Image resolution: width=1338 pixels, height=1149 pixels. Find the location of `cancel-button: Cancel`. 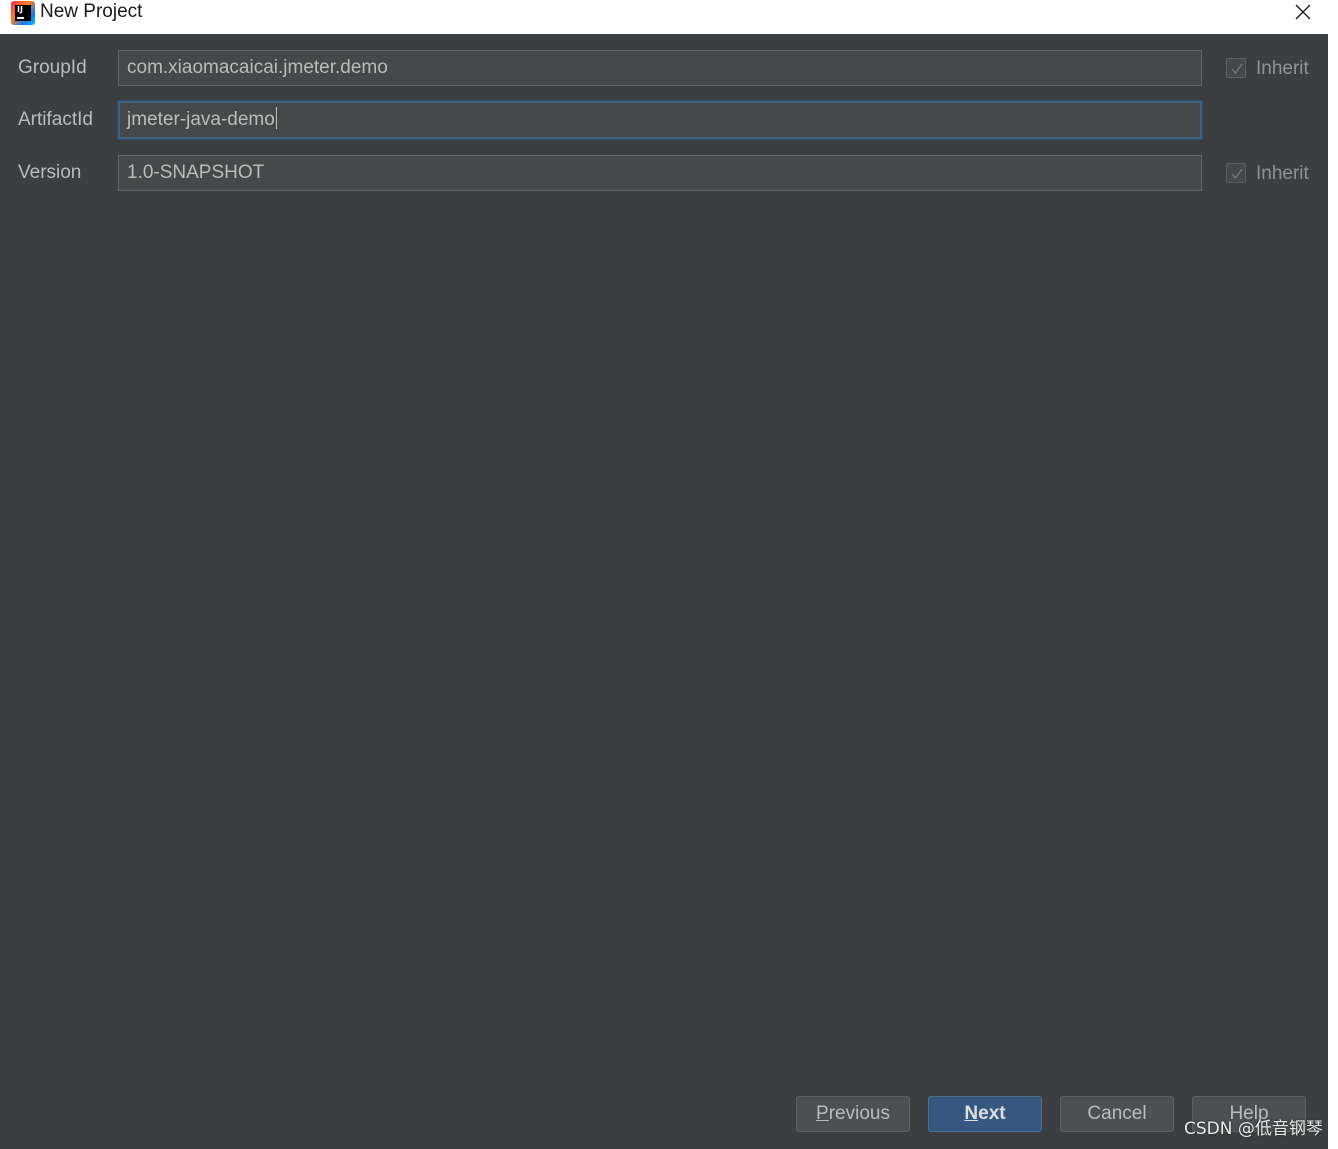

cancel-button: Cancel is located at coordinates (1117, 1114).